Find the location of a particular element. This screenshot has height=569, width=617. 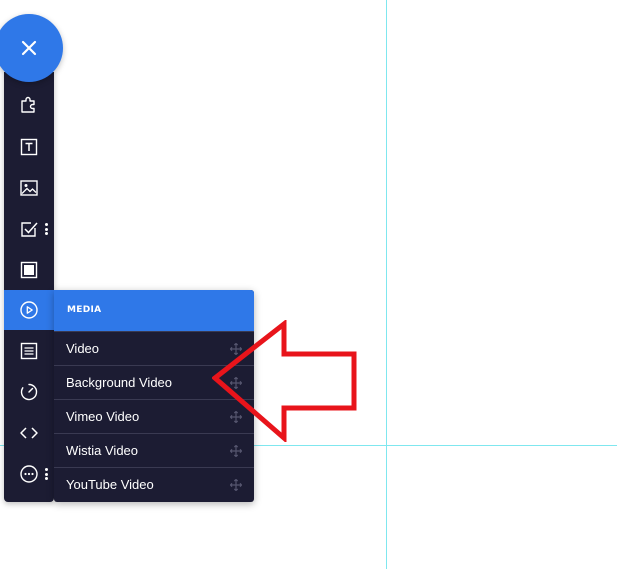

tool-text is located at coordinates (29, 147).